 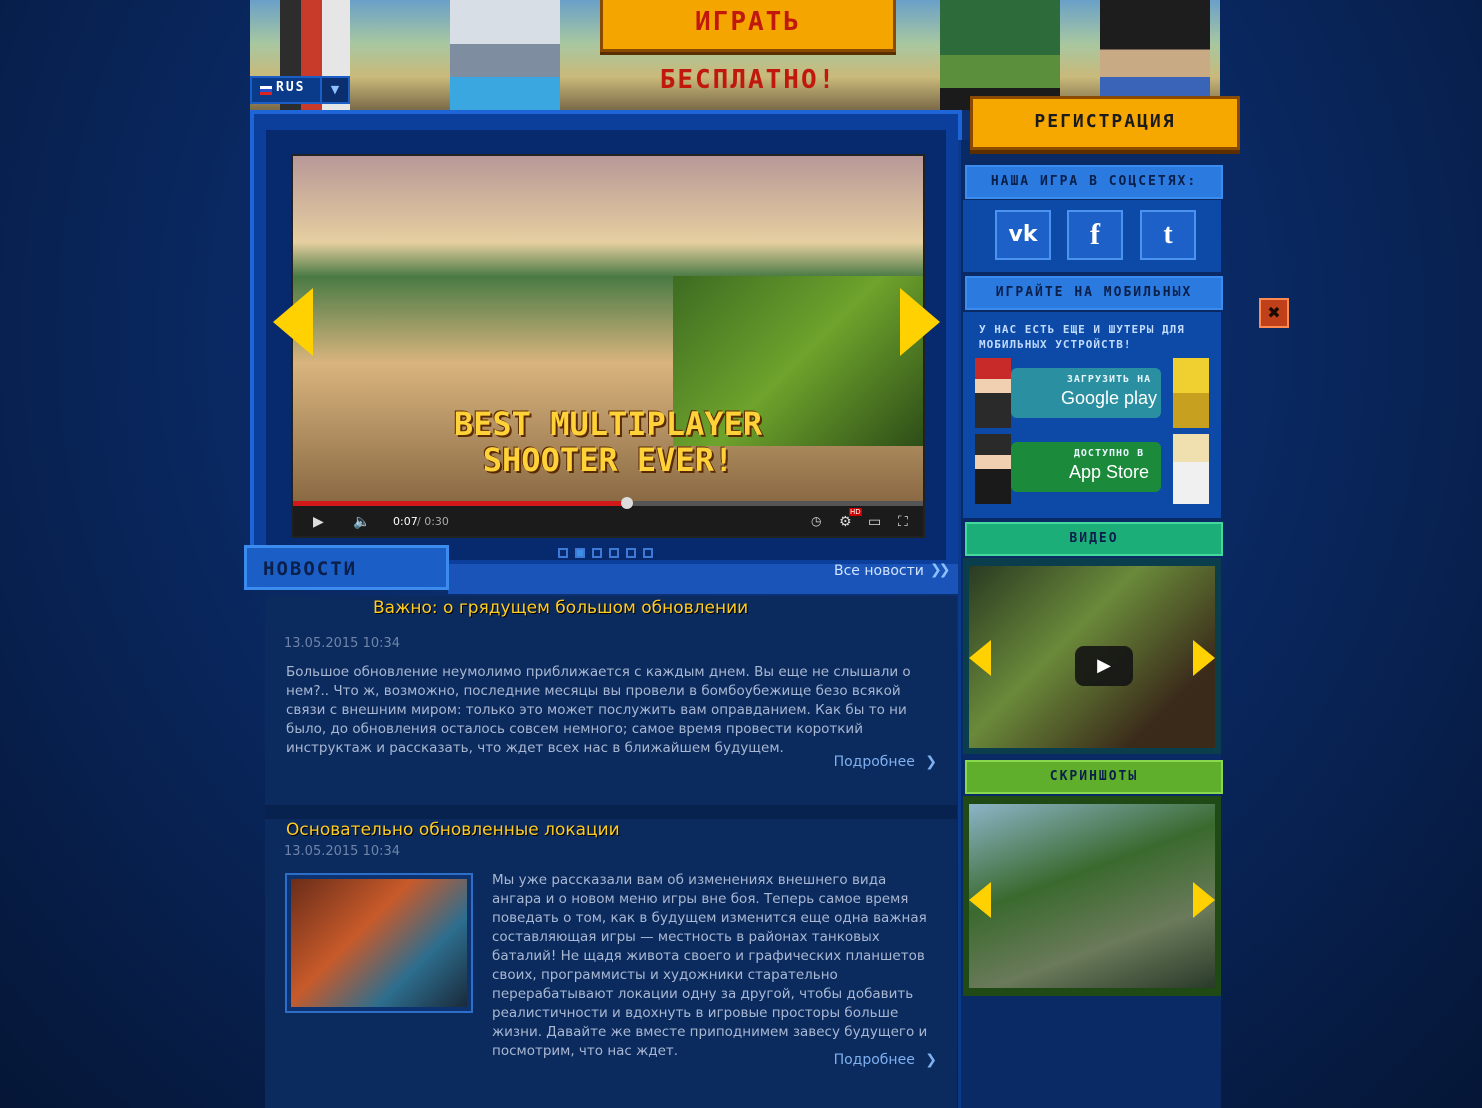 I want to click on ru-flag-icon, so click(x=266, y=90).